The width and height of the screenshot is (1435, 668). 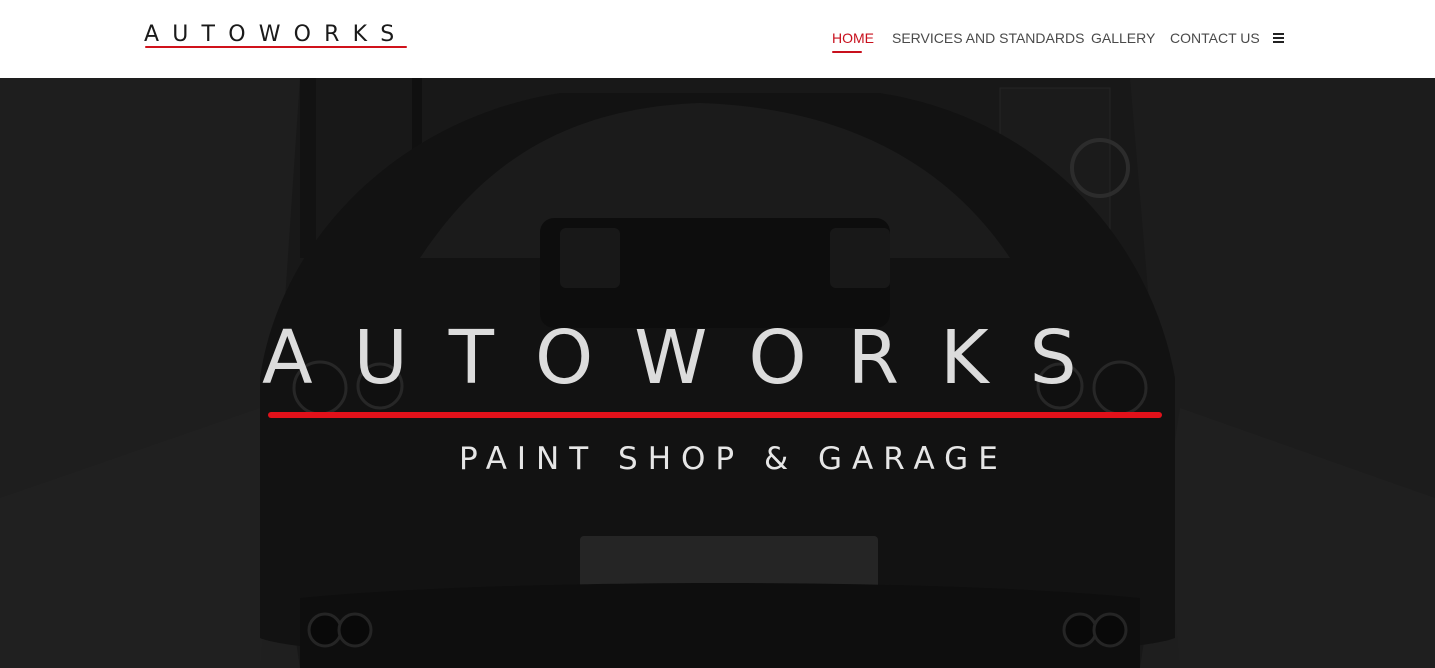 What do you see at coordinates (715, 415) in the screenshot?
I see `hero-title-underline` at bounding box center [715, 415].